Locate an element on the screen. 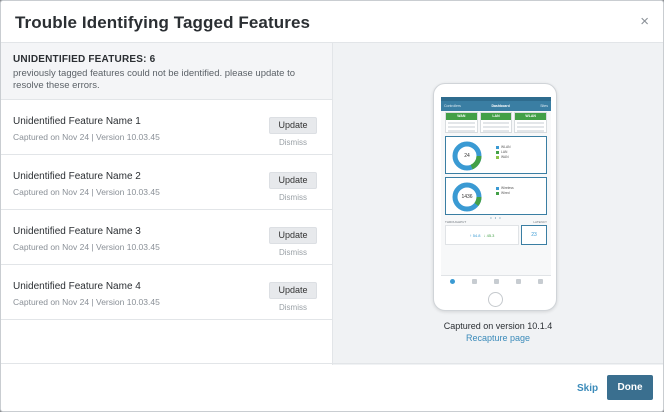 The width and height of the screenshot is (664, 412). captured-version: Captured on version 10.1.4 is located at coordinates (498, 326).